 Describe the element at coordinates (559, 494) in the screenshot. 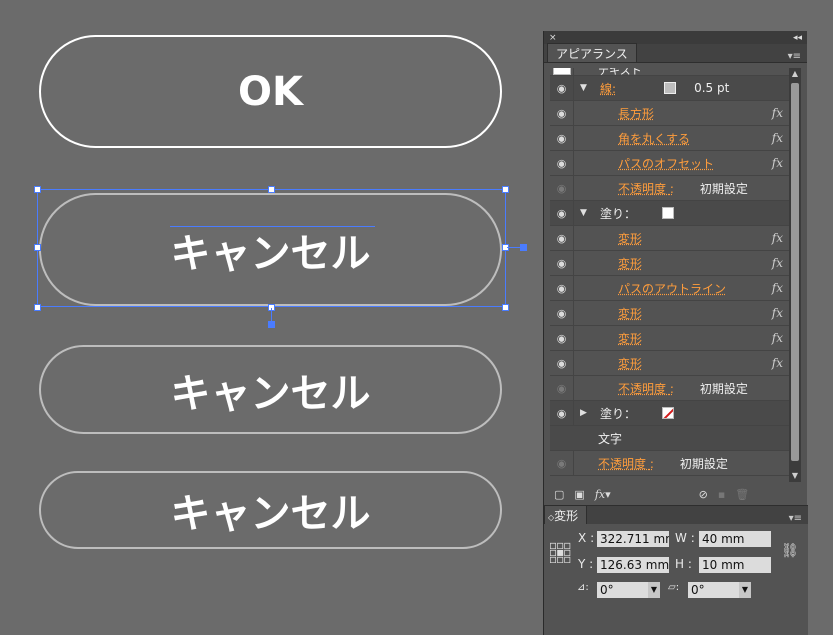

I see `add-new-stroke-icon: ▢` at that location.